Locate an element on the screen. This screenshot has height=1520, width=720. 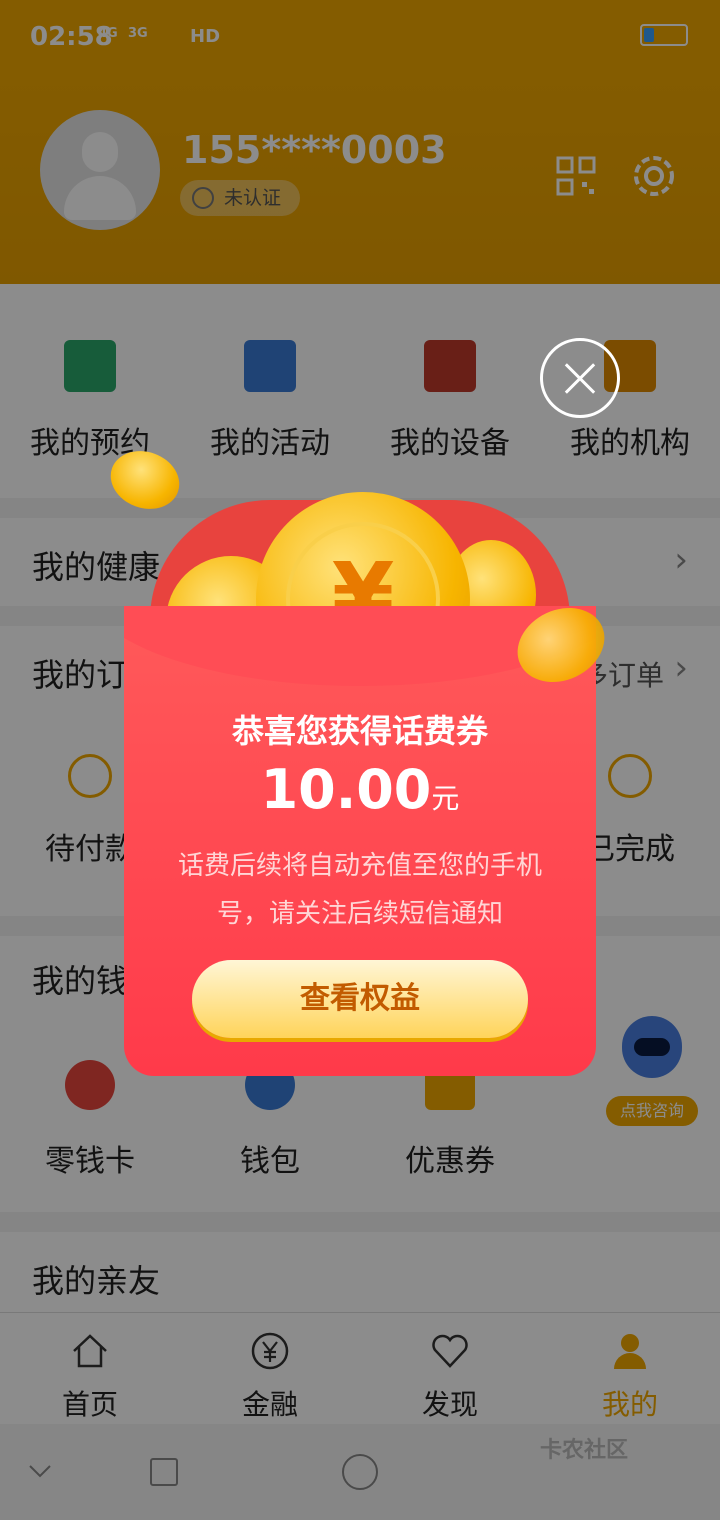
popup-title: 恭喜您获得话费券 is located at coordinates (359, 731).